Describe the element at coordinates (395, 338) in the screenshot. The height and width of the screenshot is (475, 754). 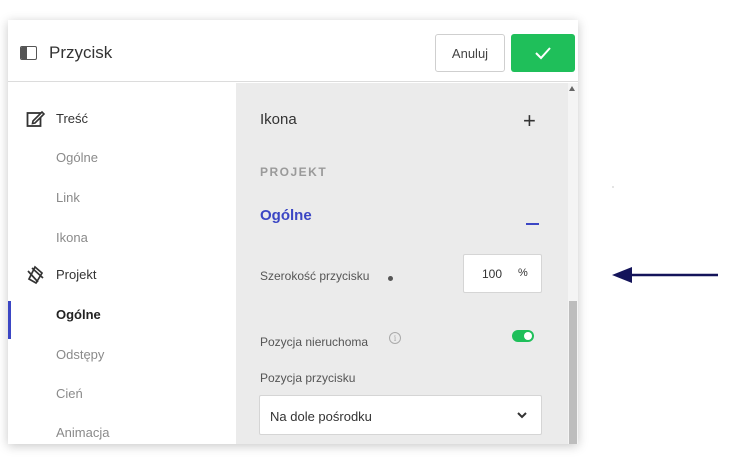
I see `info-icon: i` at that location.